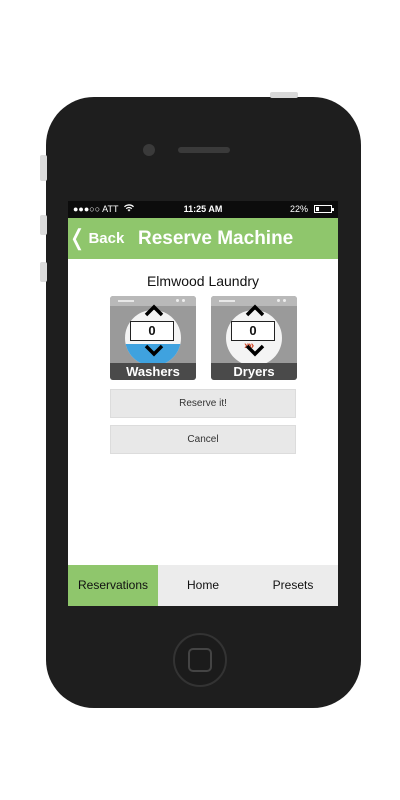  I want to click on location-name: Elmwood Laundry, so click(203, 281).